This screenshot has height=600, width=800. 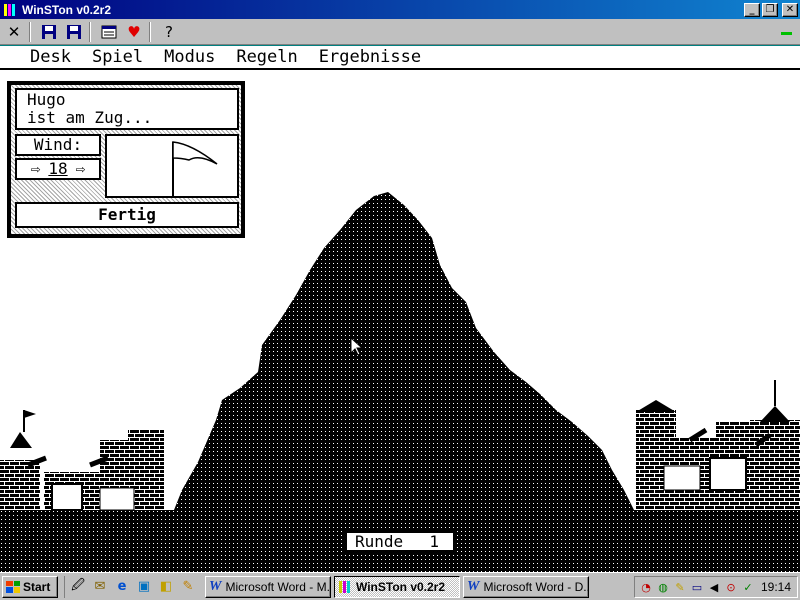 I want to click on start-button: Start, so click(x=30, y=586).